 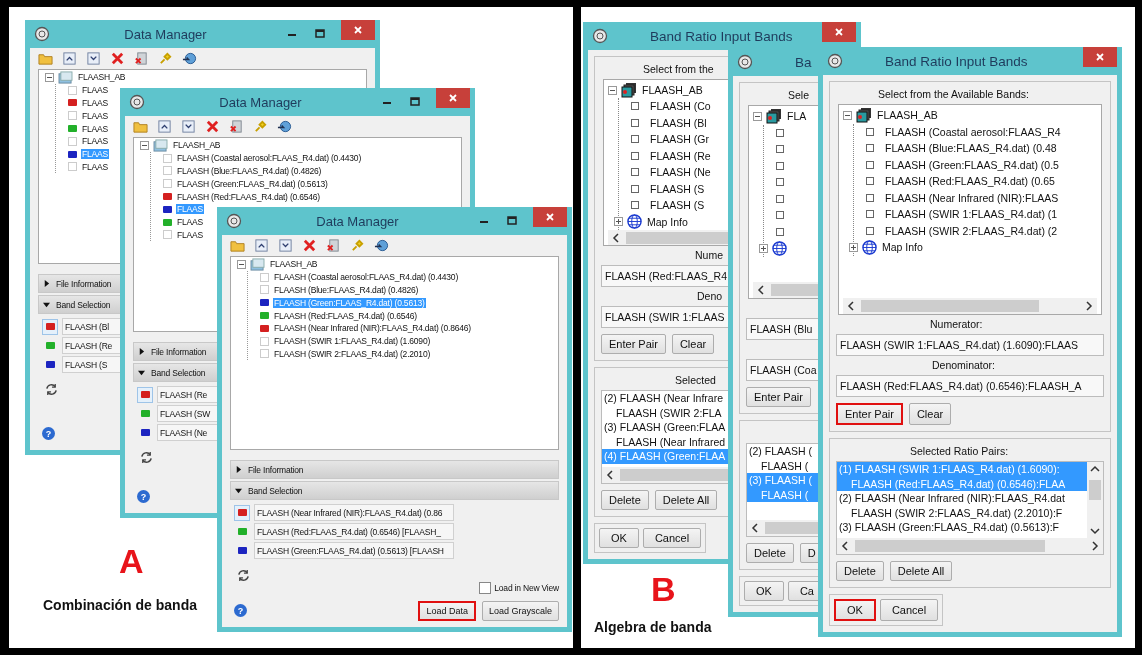 What do you see at coordinates (680, 172) in the screenshot?
I see `band-item: FLAASH (Ne` at bounding box center [680, 172].